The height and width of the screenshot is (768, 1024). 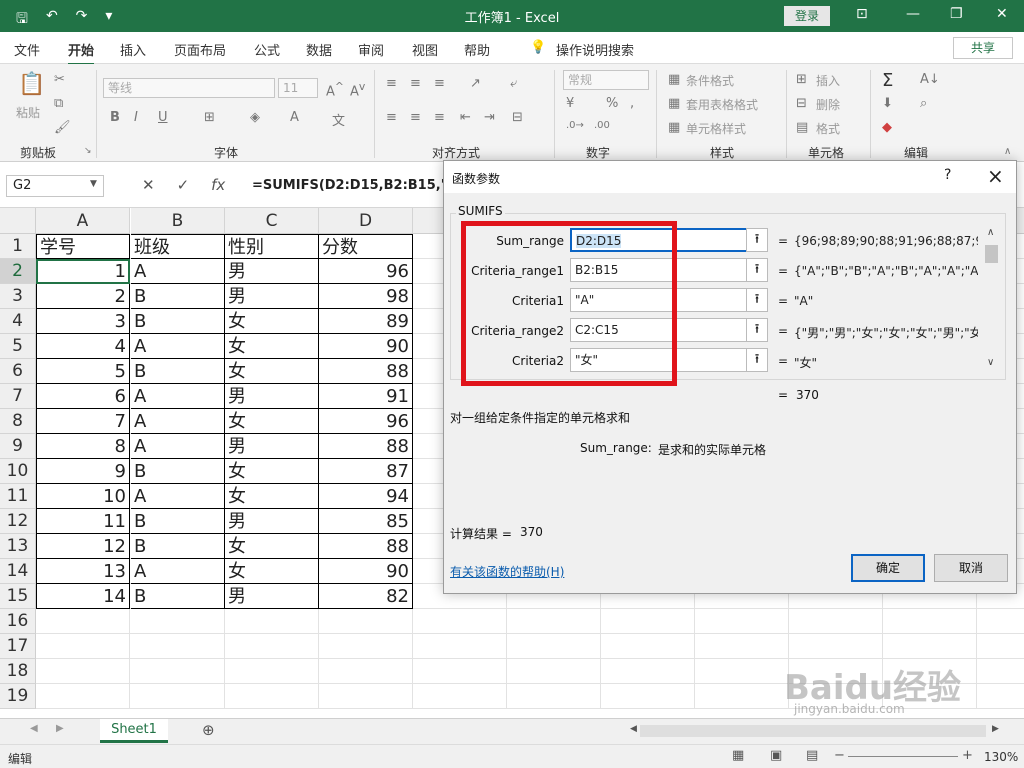 I want to click on sheet-tab-sheet1: Sheet1, so click(x=134, y=731).